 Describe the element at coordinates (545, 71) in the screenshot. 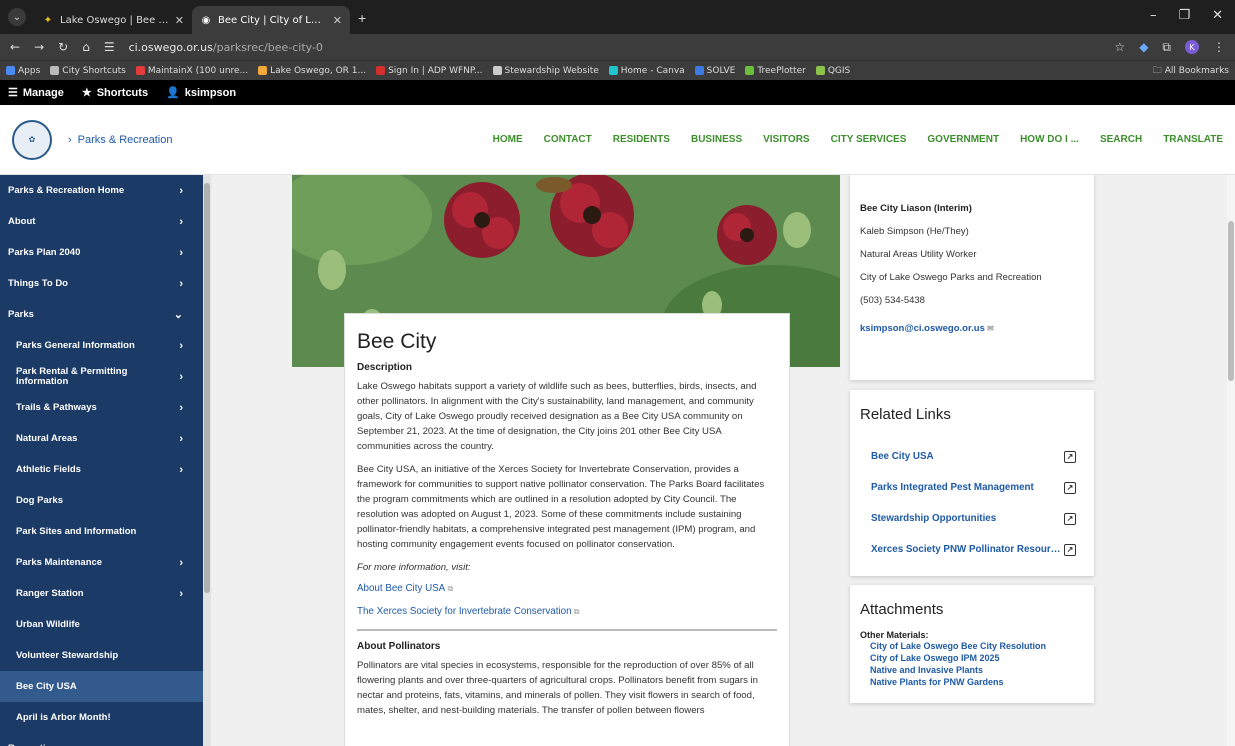

I see `bookmark-item: Stewardship Website` at that location.